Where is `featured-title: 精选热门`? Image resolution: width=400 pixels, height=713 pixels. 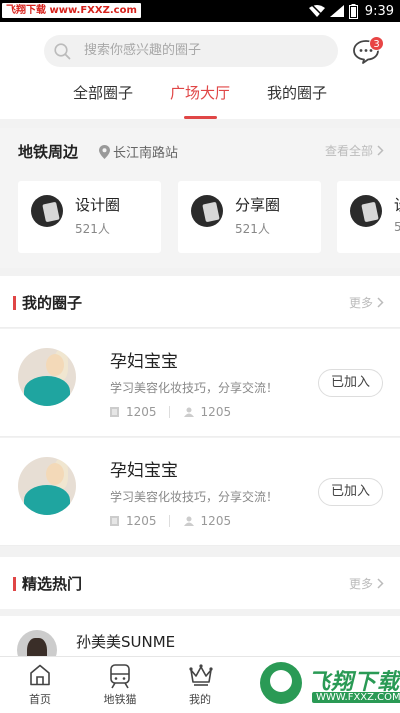 featured-title: 精选热门 is located at coordinates (52, 584).